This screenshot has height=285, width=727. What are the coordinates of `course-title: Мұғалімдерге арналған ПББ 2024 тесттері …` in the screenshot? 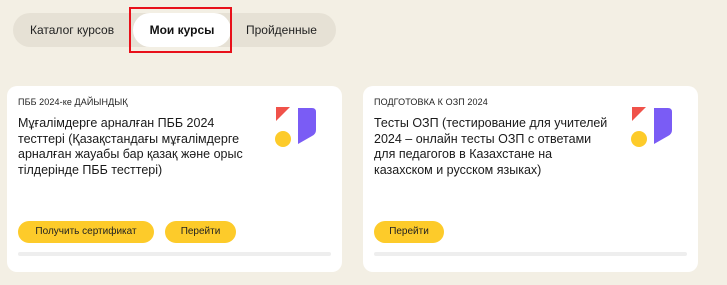 It's located at (130, 146).